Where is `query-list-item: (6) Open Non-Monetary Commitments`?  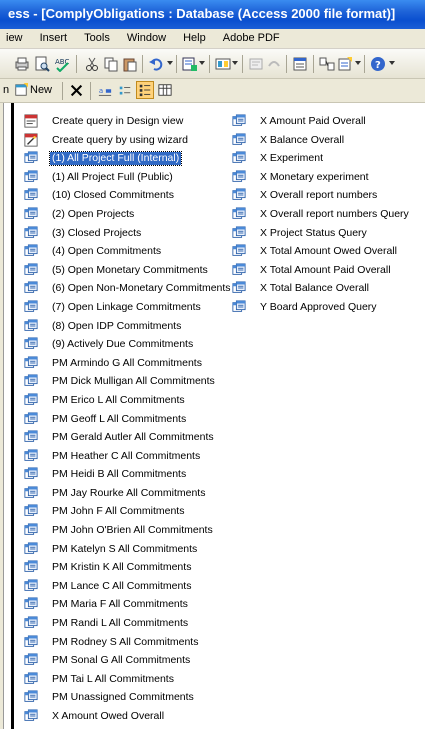
query-list-item: (6) Open Non-Monetary Commitments is located at coordinates (127, 289).